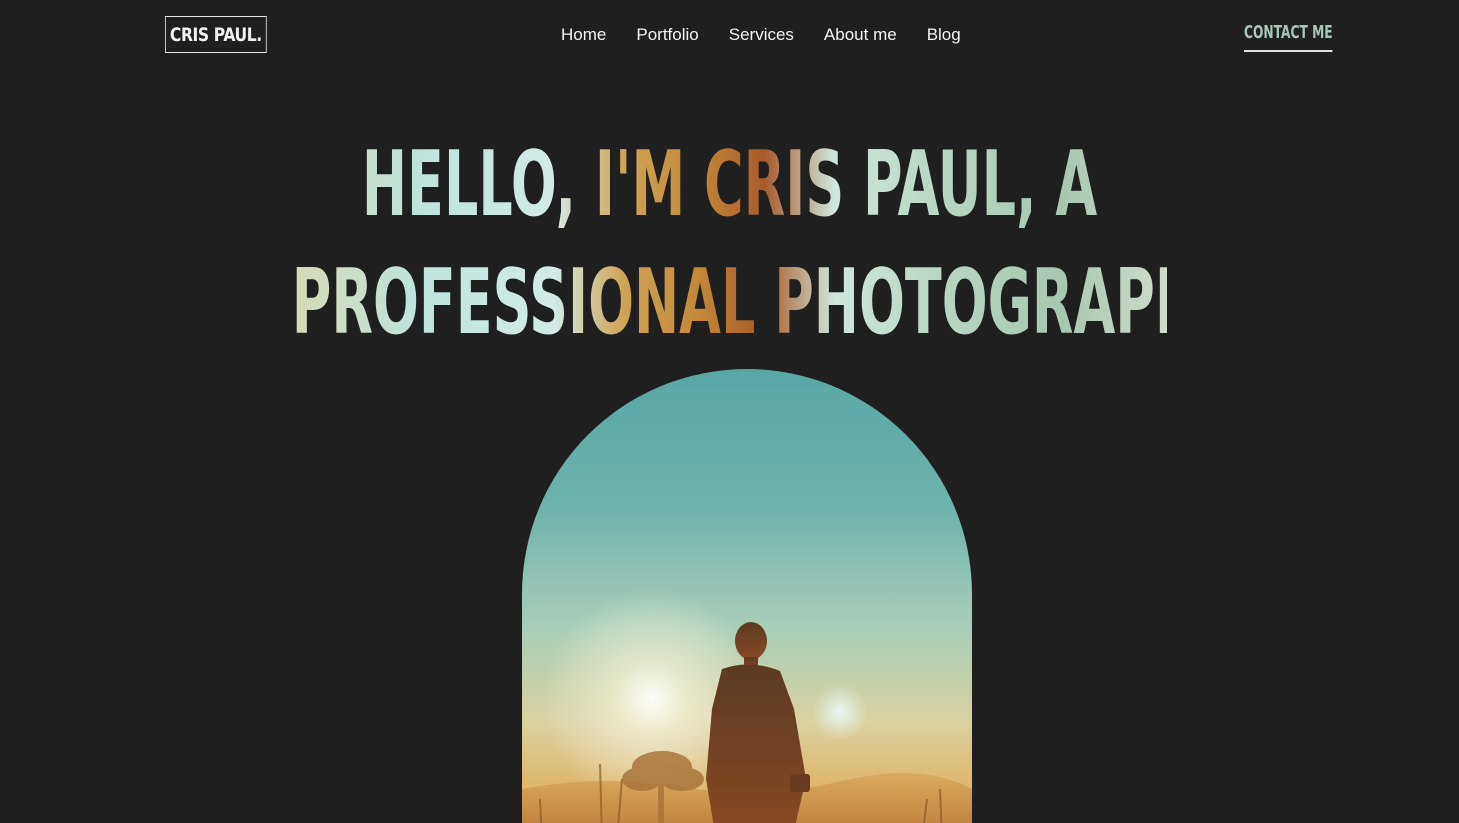 Image resolution: width=1459 pixels, height=823 pixels. Describe the element at coordinates (747, 706) in the screenshot. I see `photographer-silhouette-image` at that location.